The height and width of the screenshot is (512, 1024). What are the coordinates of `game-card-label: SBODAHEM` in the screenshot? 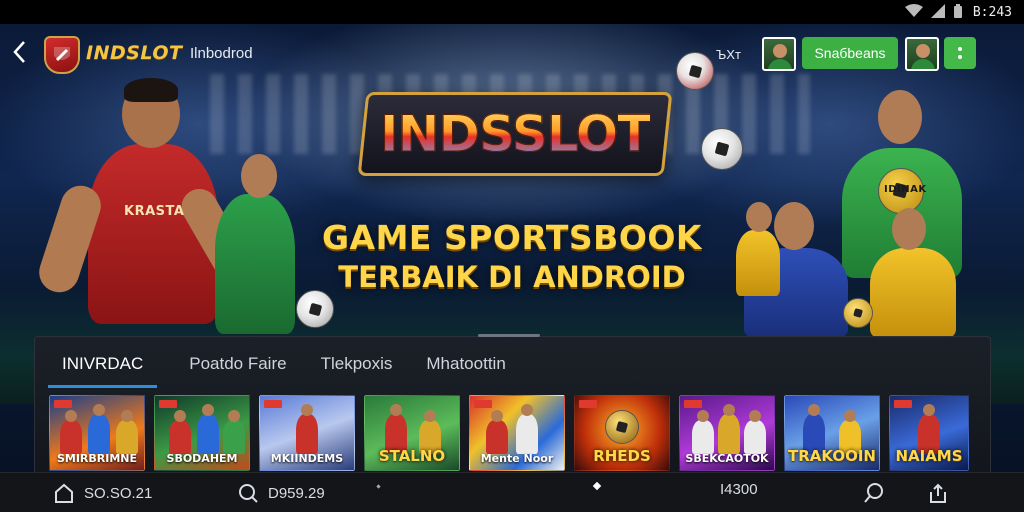 It's located at (202, 458).